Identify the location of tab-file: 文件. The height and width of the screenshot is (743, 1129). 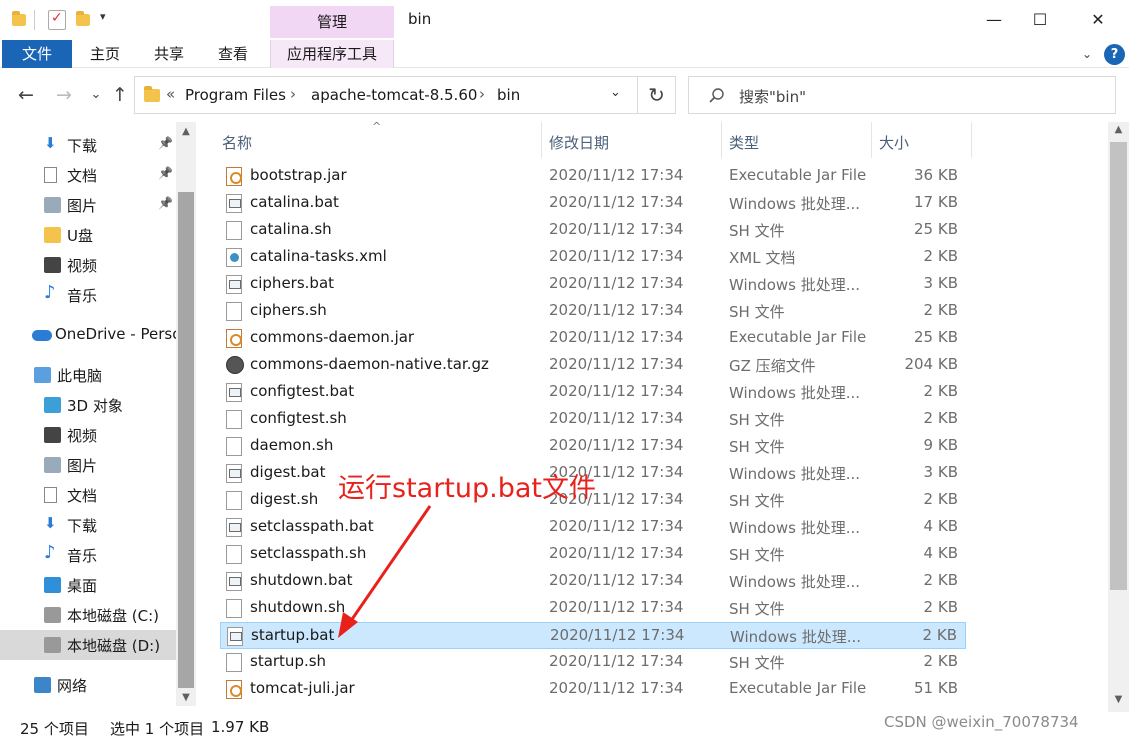
(37, 54).